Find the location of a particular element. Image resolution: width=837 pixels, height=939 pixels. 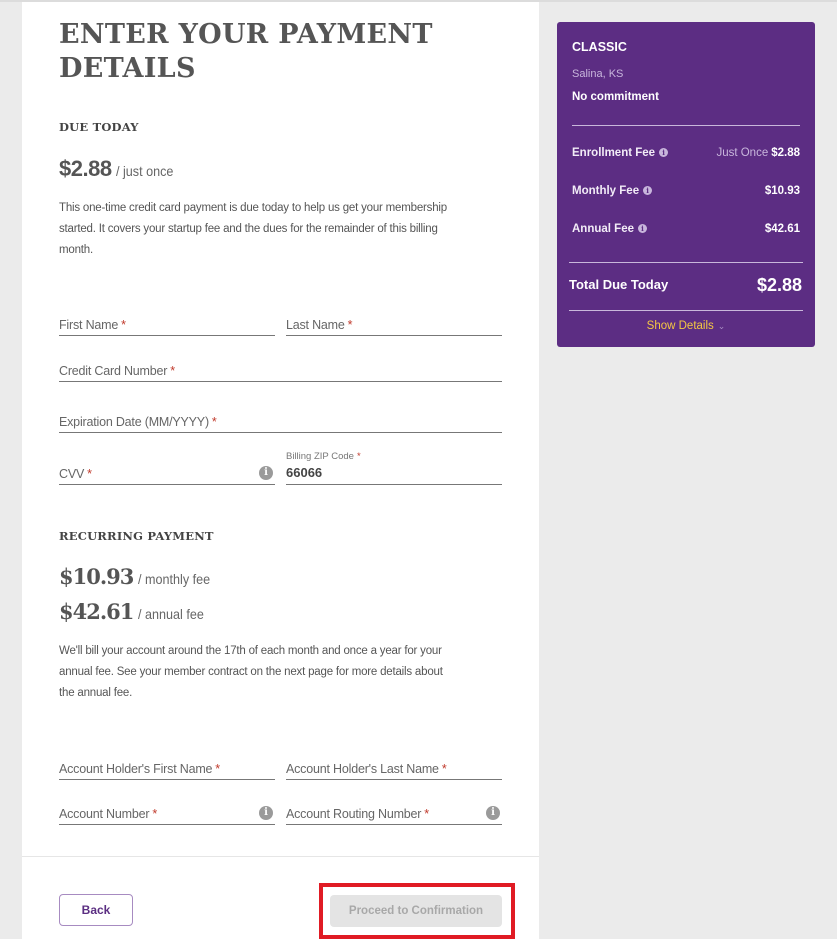

cvv-label: CVV is located at coordinates (72, 474).